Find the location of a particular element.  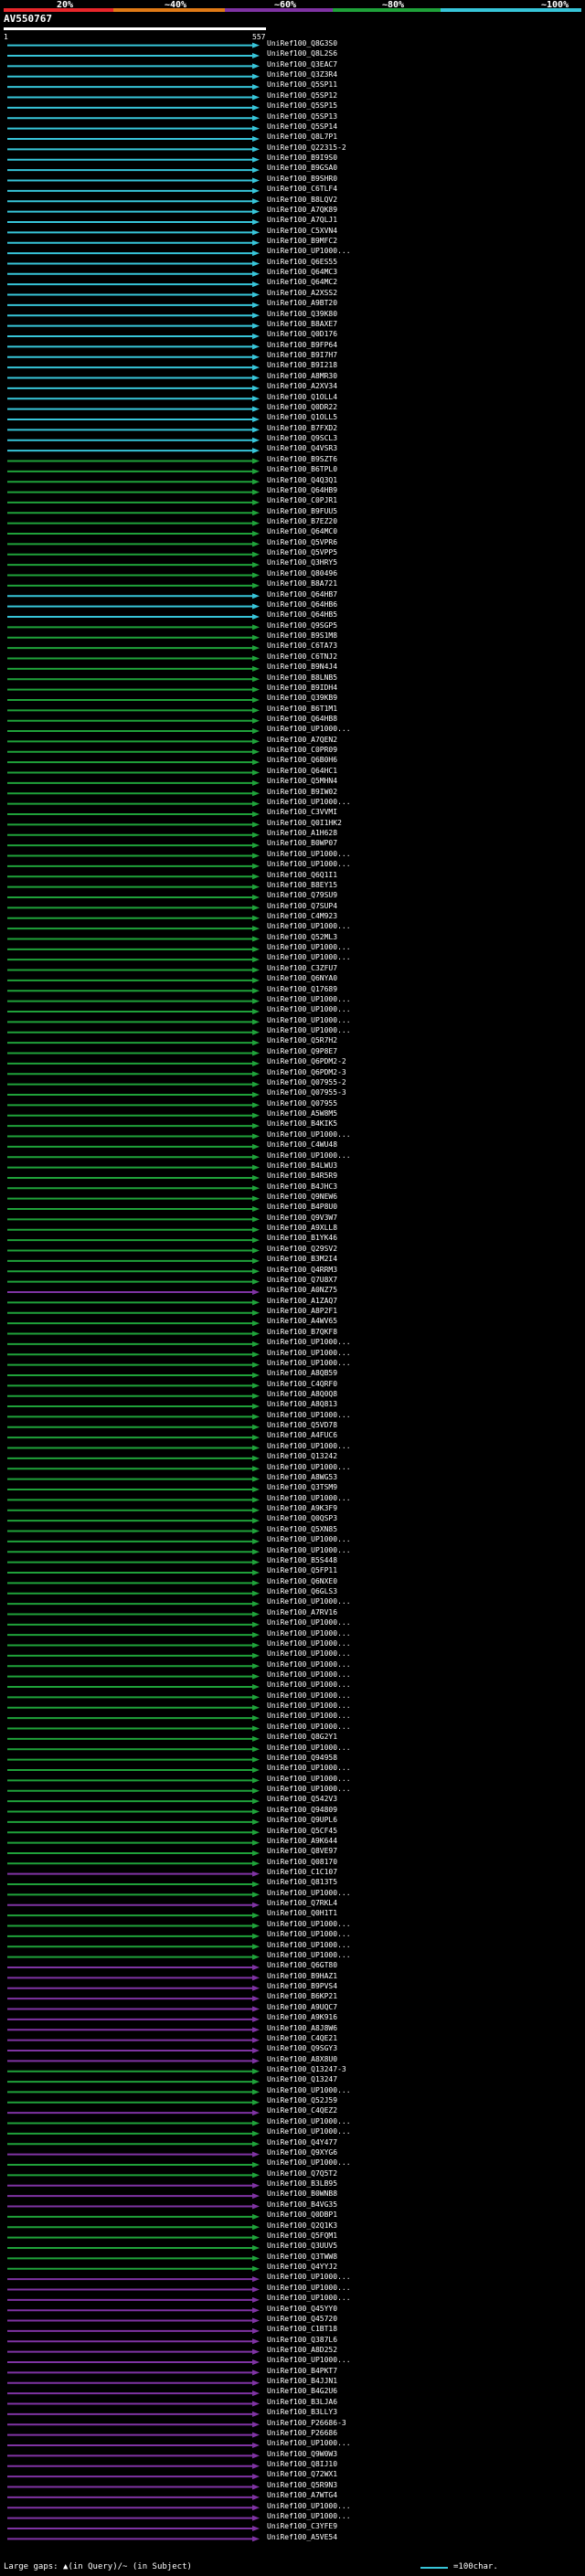

hit-label-link: UniRef100_B4R5R9 is located at coordinates (302, 1176).